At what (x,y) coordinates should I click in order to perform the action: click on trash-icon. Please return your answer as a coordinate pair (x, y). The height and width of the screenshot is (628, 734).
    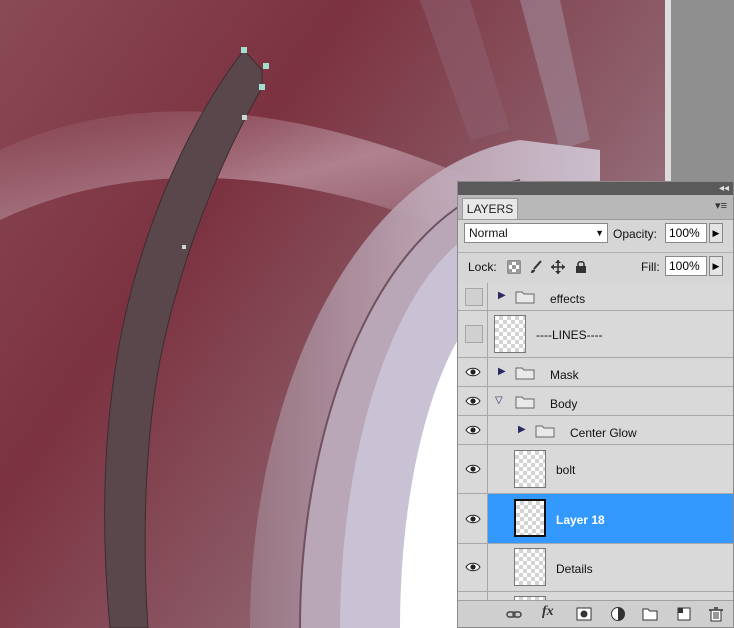
    Looking at the image, I should click on (716, 614).